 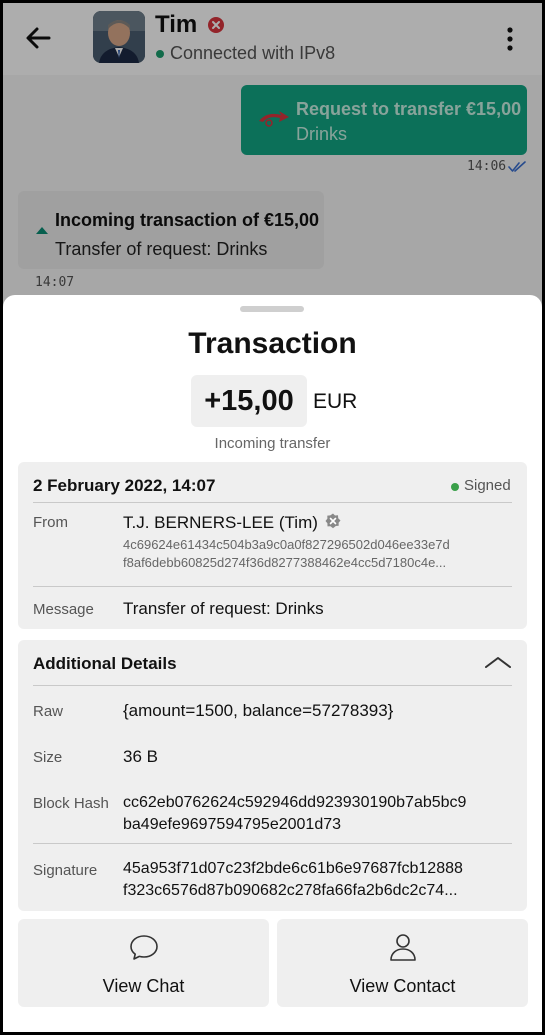 I want to click on amount: +15,00, so click(x=249, y=401).